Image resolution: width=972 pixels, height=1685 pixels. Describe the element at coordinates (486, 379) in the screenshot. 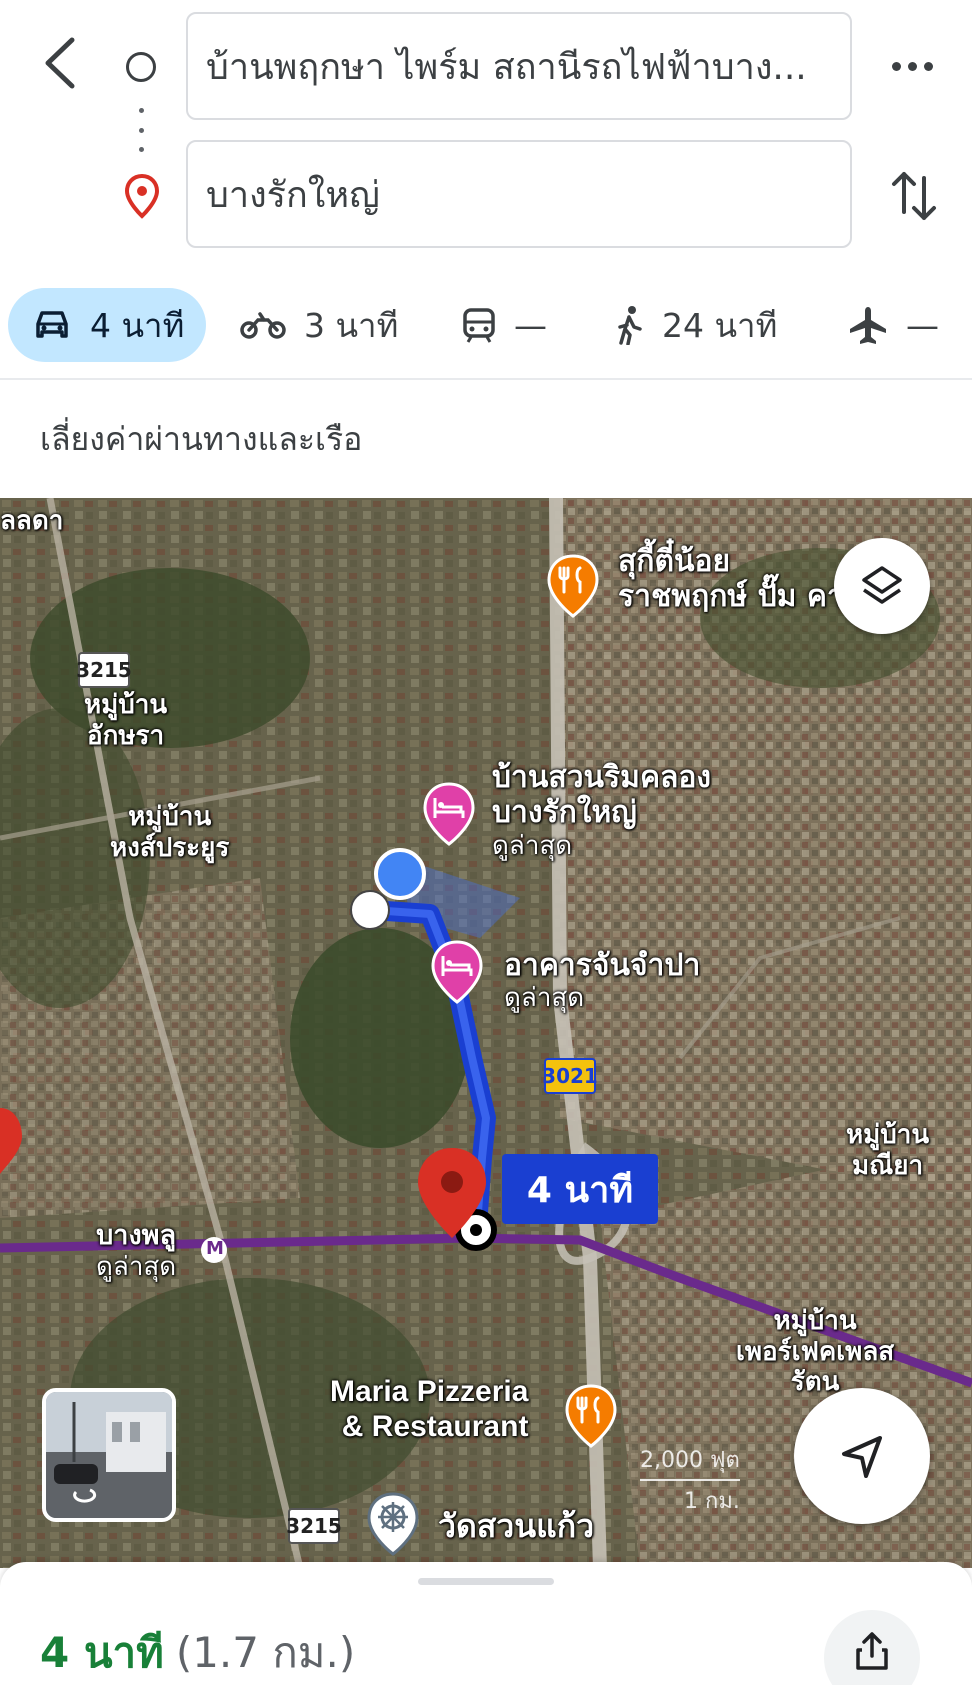

I see `header-divider` at that location.